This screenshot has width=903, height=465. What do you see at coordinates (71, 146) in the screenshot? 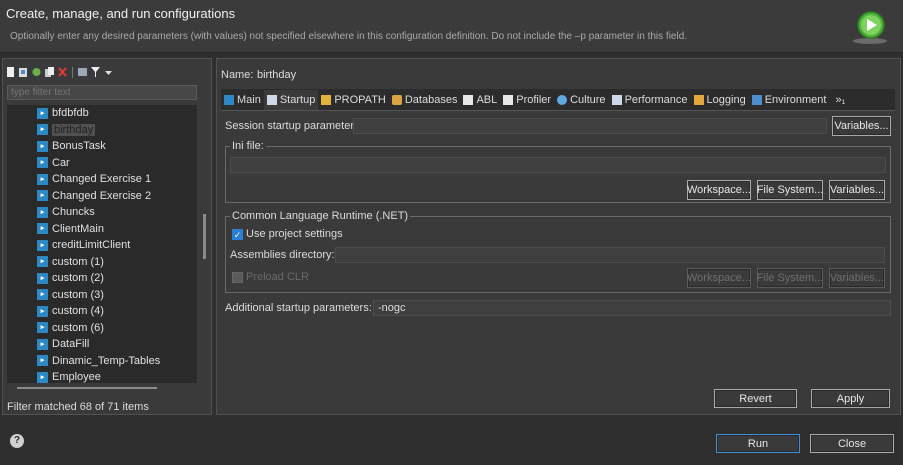
I see `tree-item: ▸ BonusTask` at bounding box center [71, 146].